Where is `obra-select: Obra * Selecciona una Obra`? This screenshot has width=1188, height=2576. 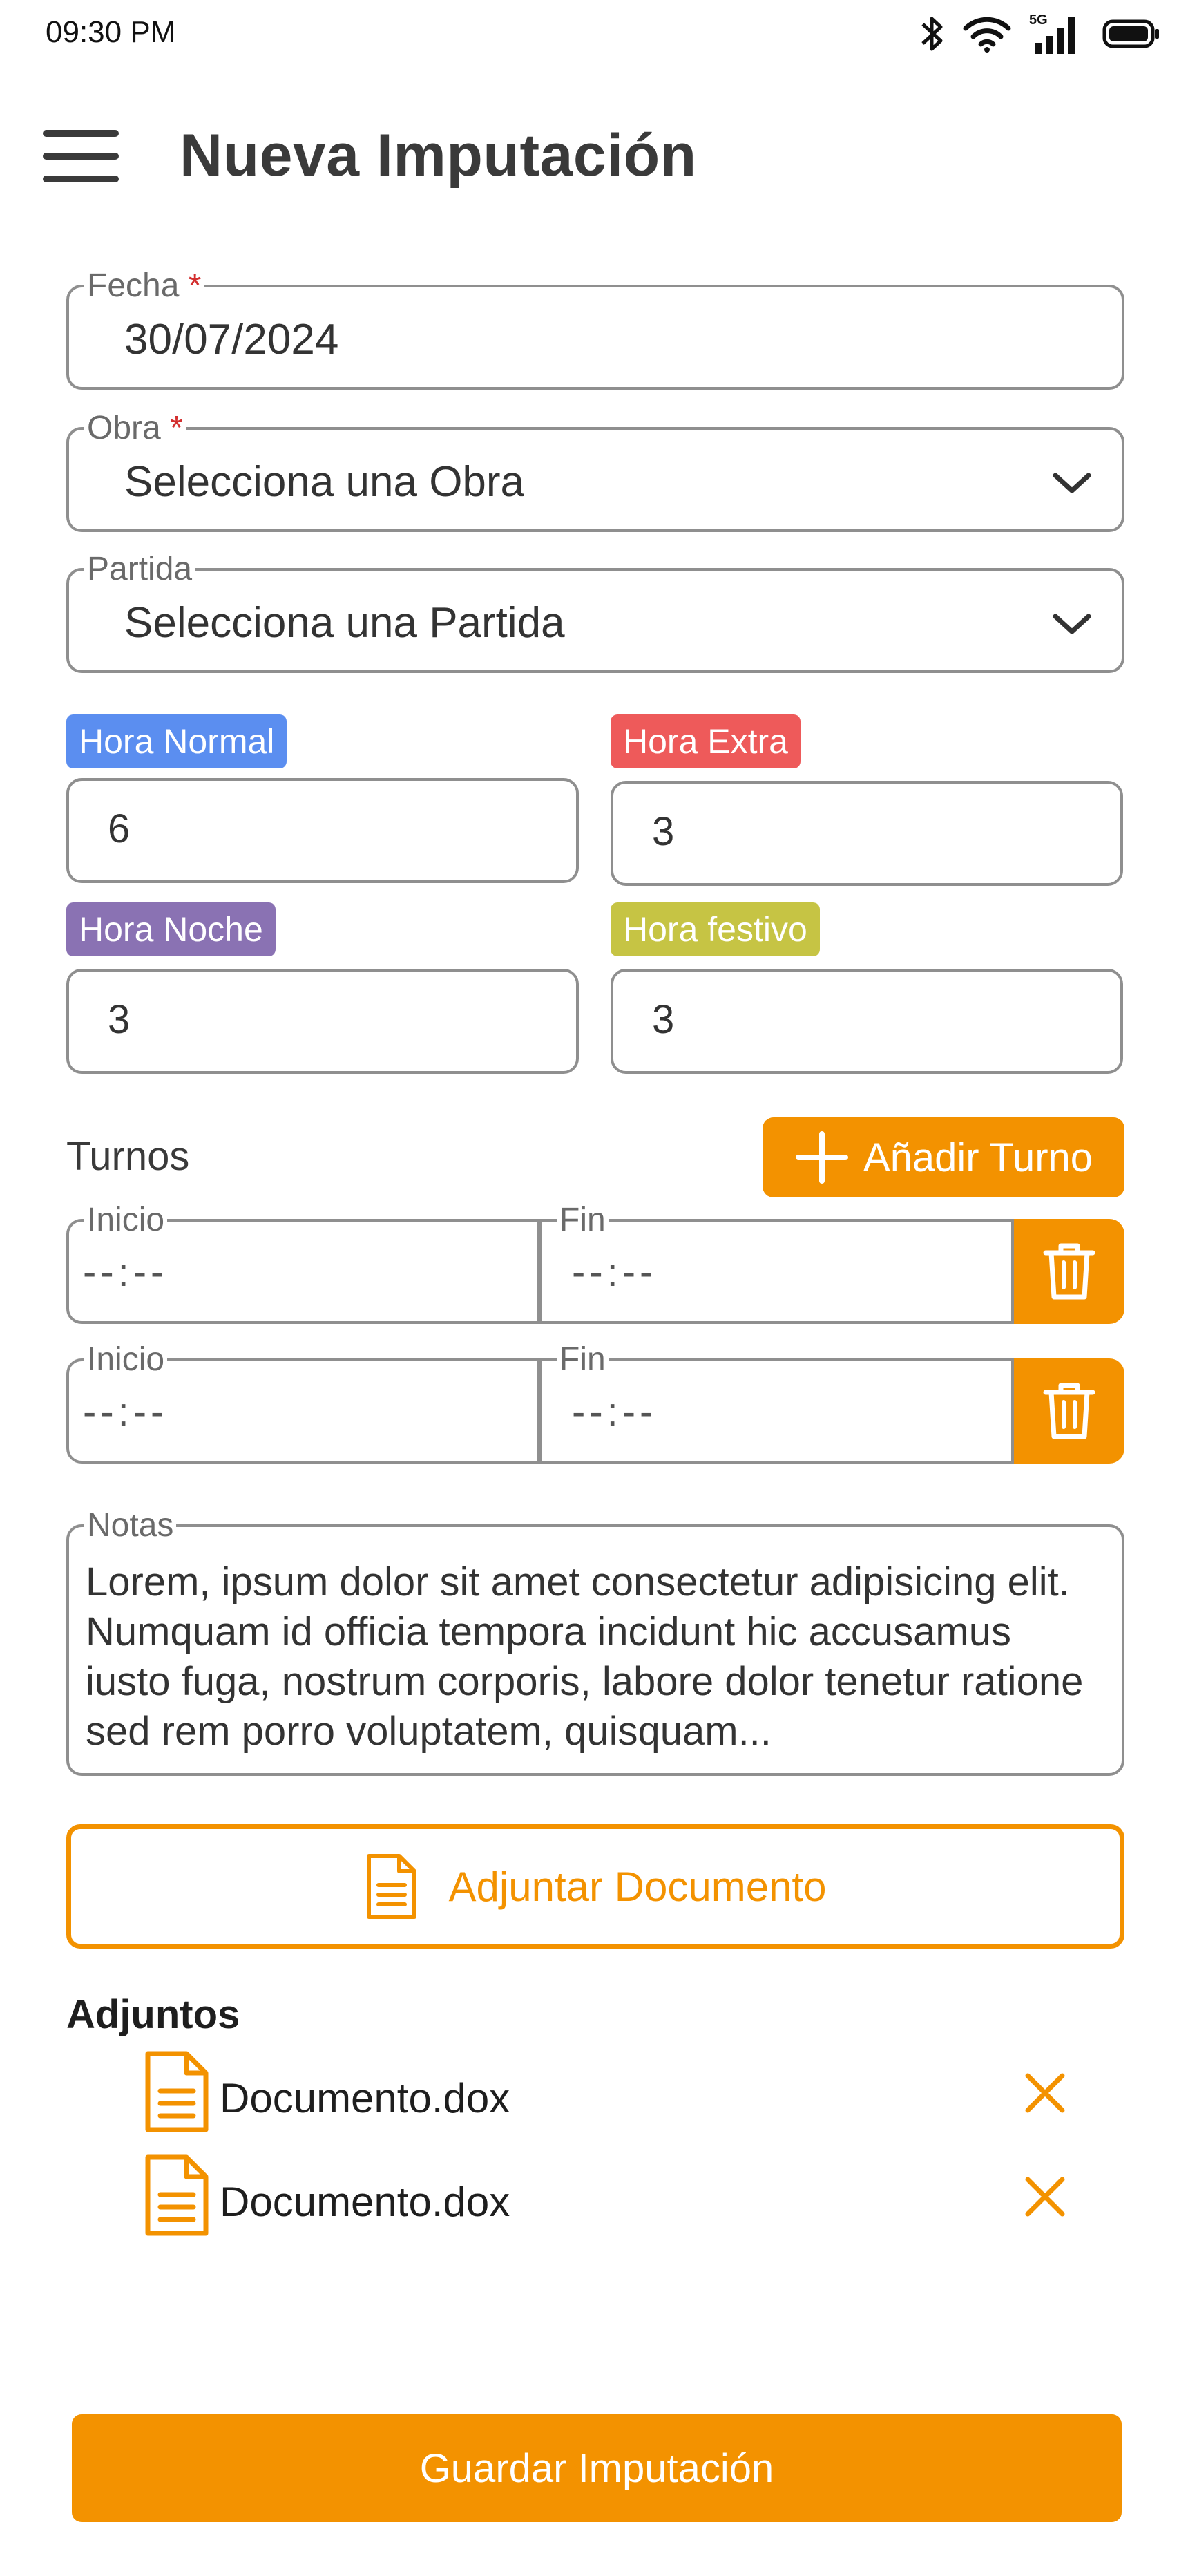 obra-select: Obra * Selecciona una Obra is located at coordinates (595, 471).